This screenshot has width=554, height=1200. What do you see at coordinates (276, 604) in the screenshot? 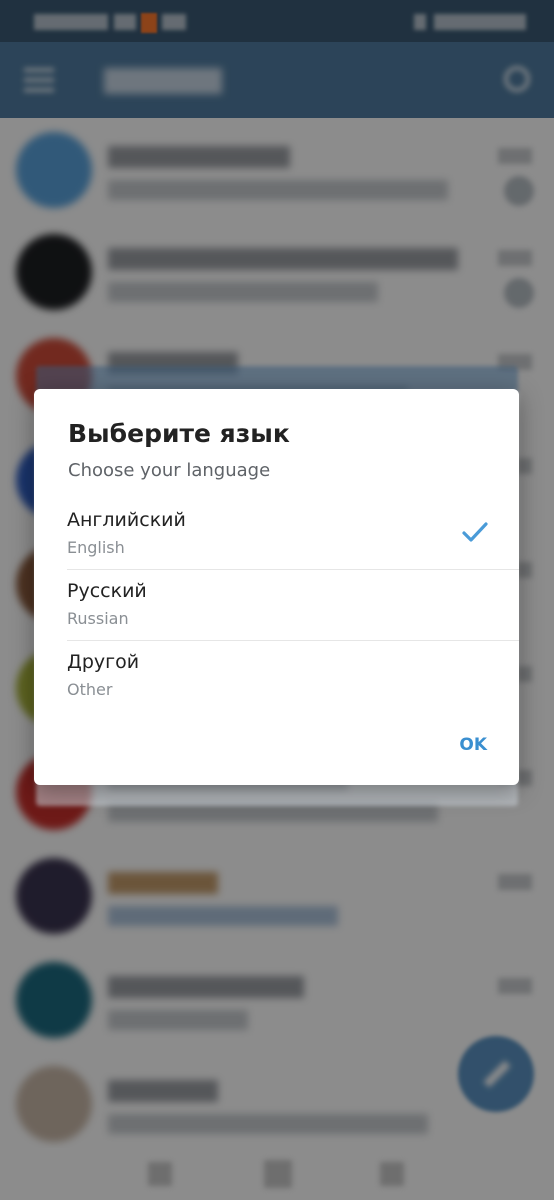
I see `language-option-russian: Русский Russian` at bounding box center [276, 604].